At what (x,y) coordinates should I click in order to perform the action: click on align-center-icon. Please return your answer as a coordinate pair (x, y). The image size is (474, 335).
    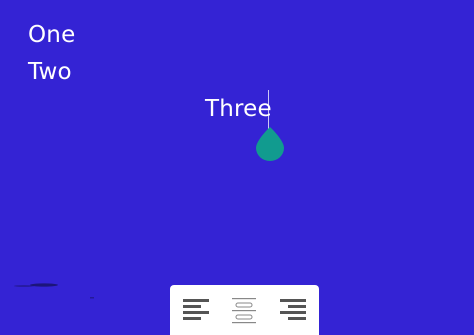
    Looking at the image, I should click on (244, 311).